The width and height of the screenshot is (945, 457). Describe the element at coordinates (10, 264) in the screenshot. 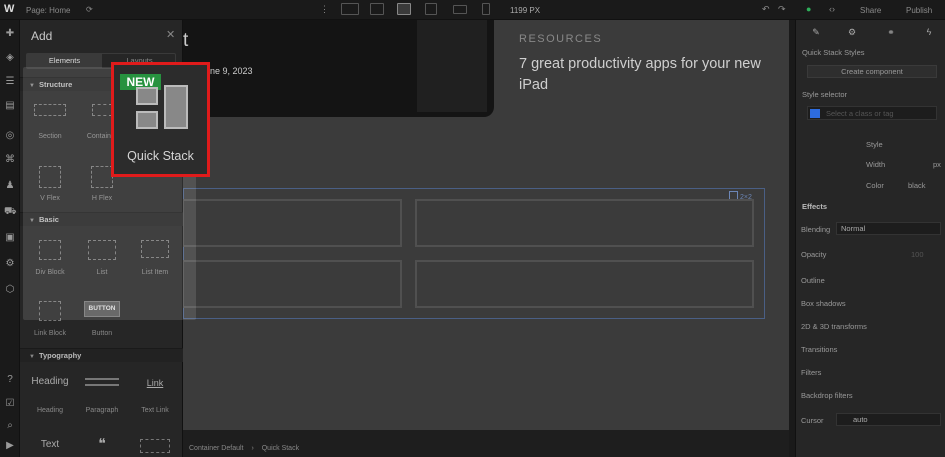

I see `settings-icon: ⚙` at that location.